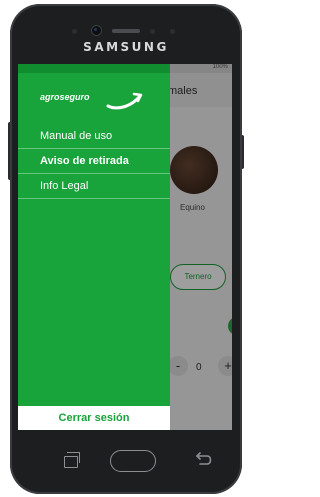 This screenshot has width=320, height=497. I want to click on menu-item-manual: Manual de uso, so click(94, 136).